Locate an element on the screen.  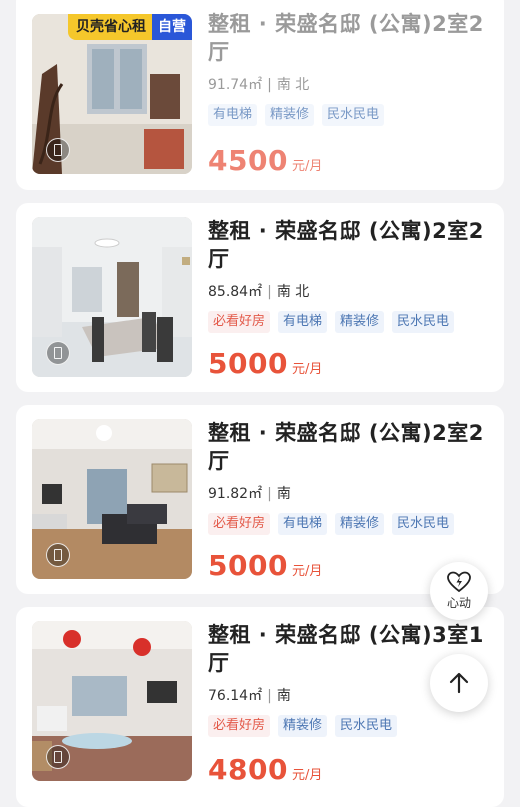
listing-area: 76.14㎡ is located at coordinates (235, 696).